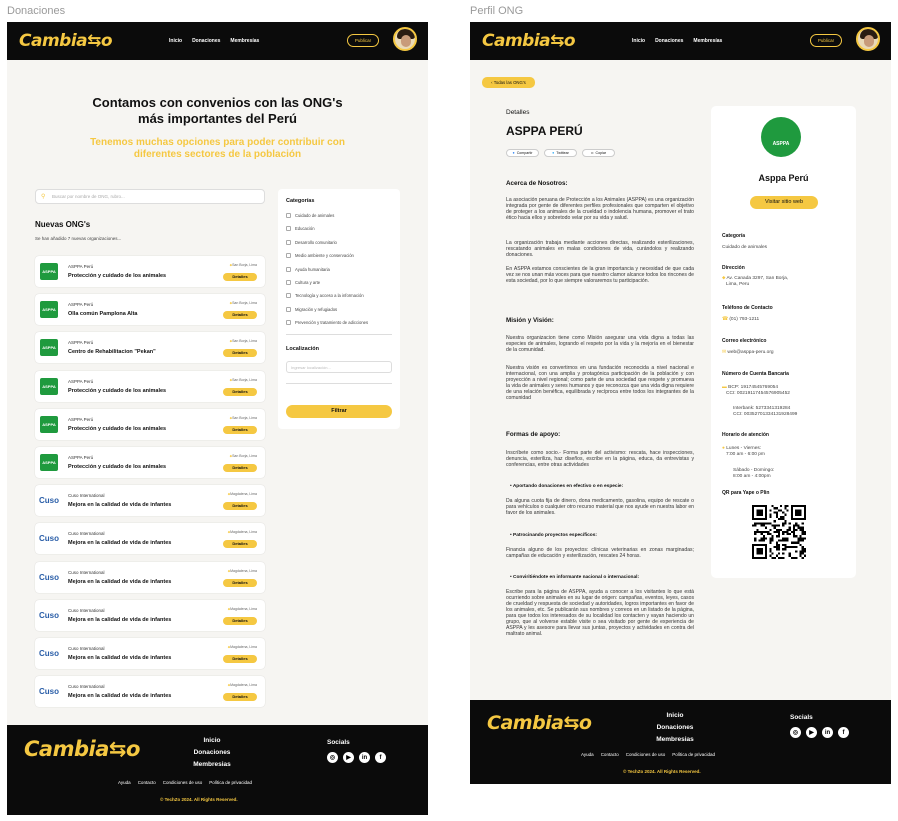 The width and height of the screenshot is (898, 821). What do you see at coordinates (748, 353) in the screenshot?
I see `correo-value: ✉ web@asppa-peru.org` at bounding box center [748, 353].